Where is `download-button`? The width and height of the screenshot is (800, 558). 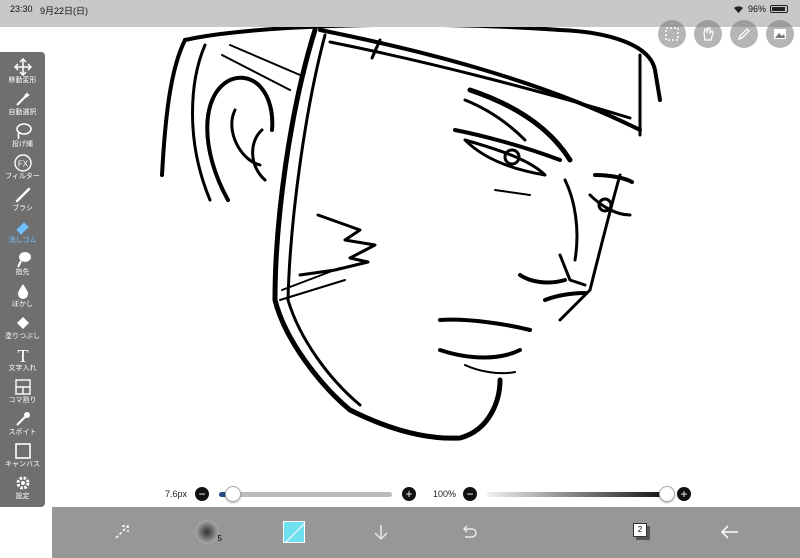
download-button is located at coordinates (381, 532).